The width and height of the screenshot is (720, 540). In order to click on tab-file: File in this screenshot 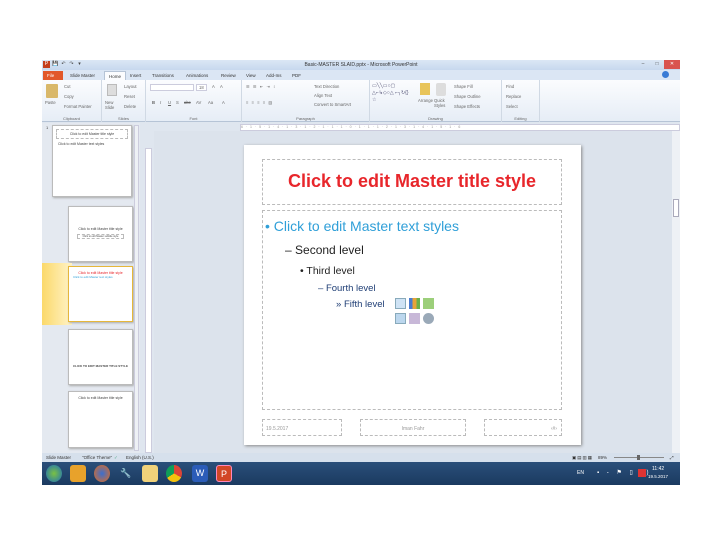, I will do `click(53, 75)`.